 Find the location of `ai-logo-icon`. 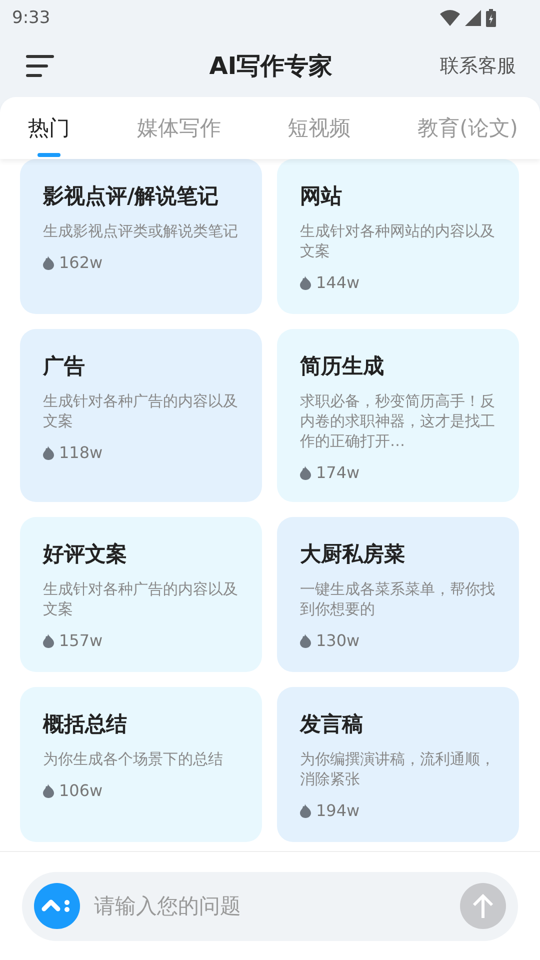

ai-logo-icon is located at coordinates (57, 906).